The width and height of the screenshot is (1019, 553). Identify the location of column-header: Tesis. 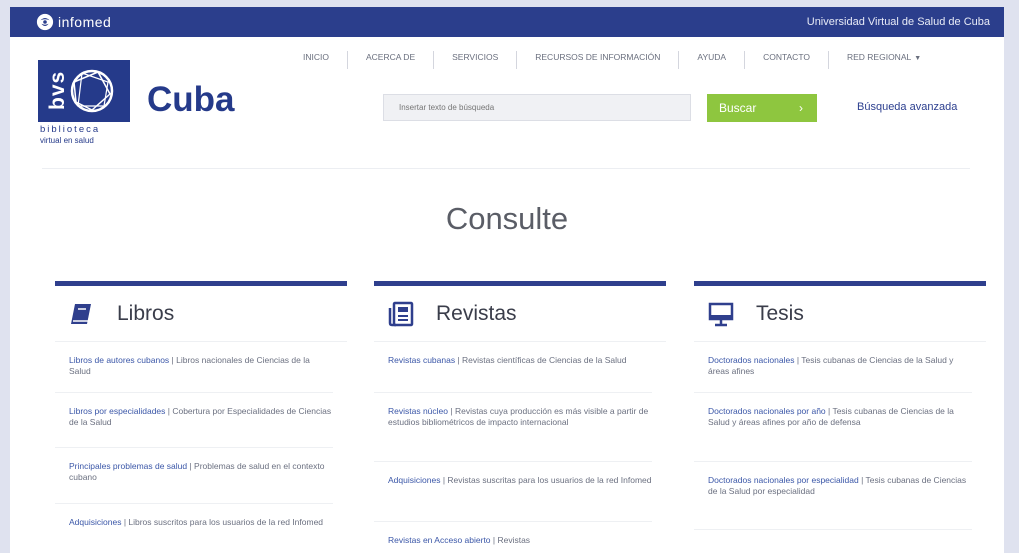
(840, 314).